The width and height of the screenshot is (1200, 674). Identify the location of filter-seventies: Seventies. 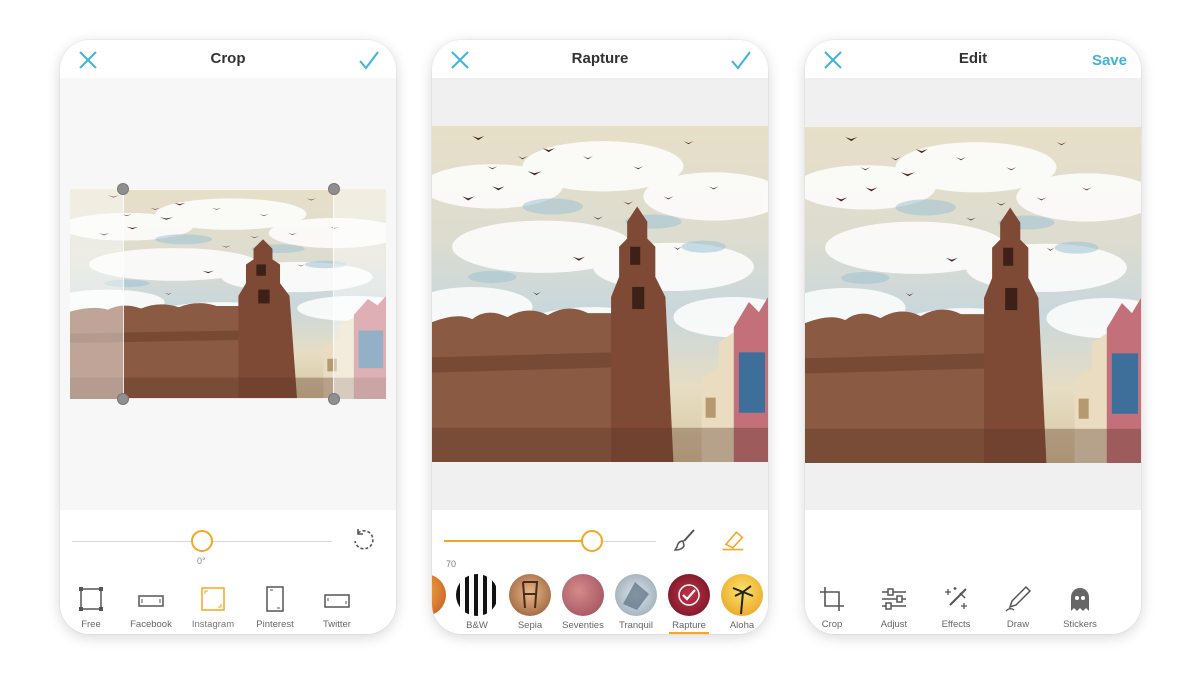
(583, 603).